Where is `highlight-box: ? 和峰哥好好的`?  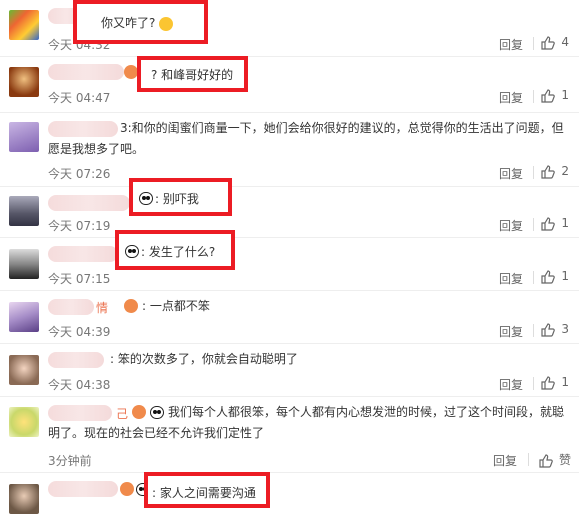
highlight-box: ? 和峰哥好好的 is located at coordinates (192, 74).